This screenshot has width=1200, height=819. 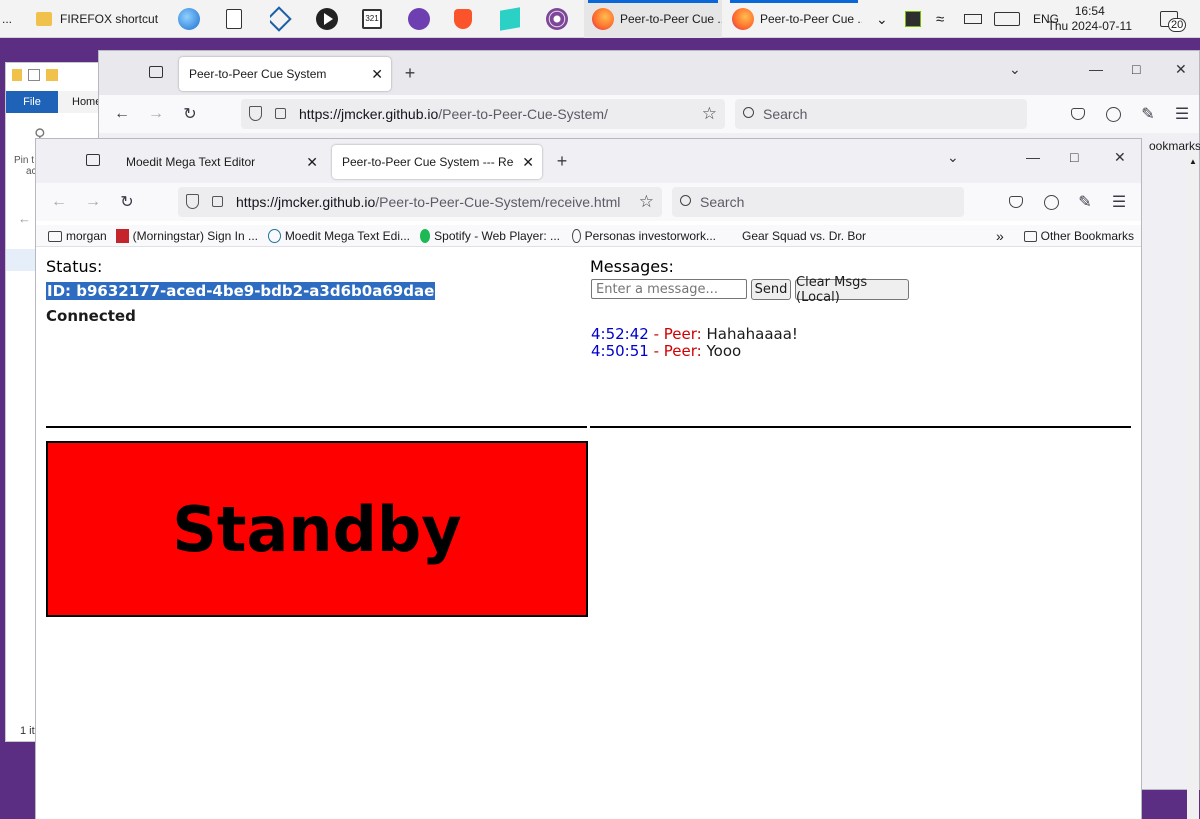 I want to click on github-icon, so click(x=419, y=19).